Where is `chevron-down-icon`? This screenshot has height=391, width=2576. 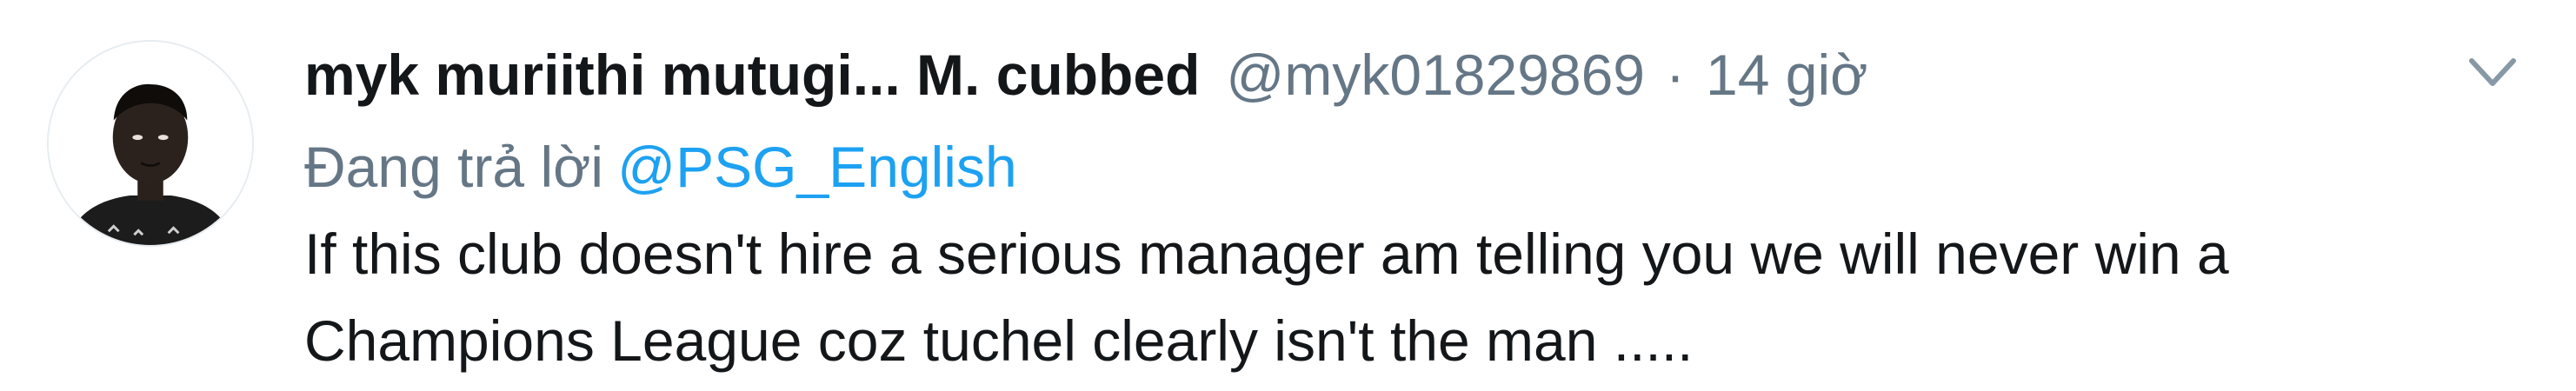
chevron-down-icon is located at coordinates (2492, 72).